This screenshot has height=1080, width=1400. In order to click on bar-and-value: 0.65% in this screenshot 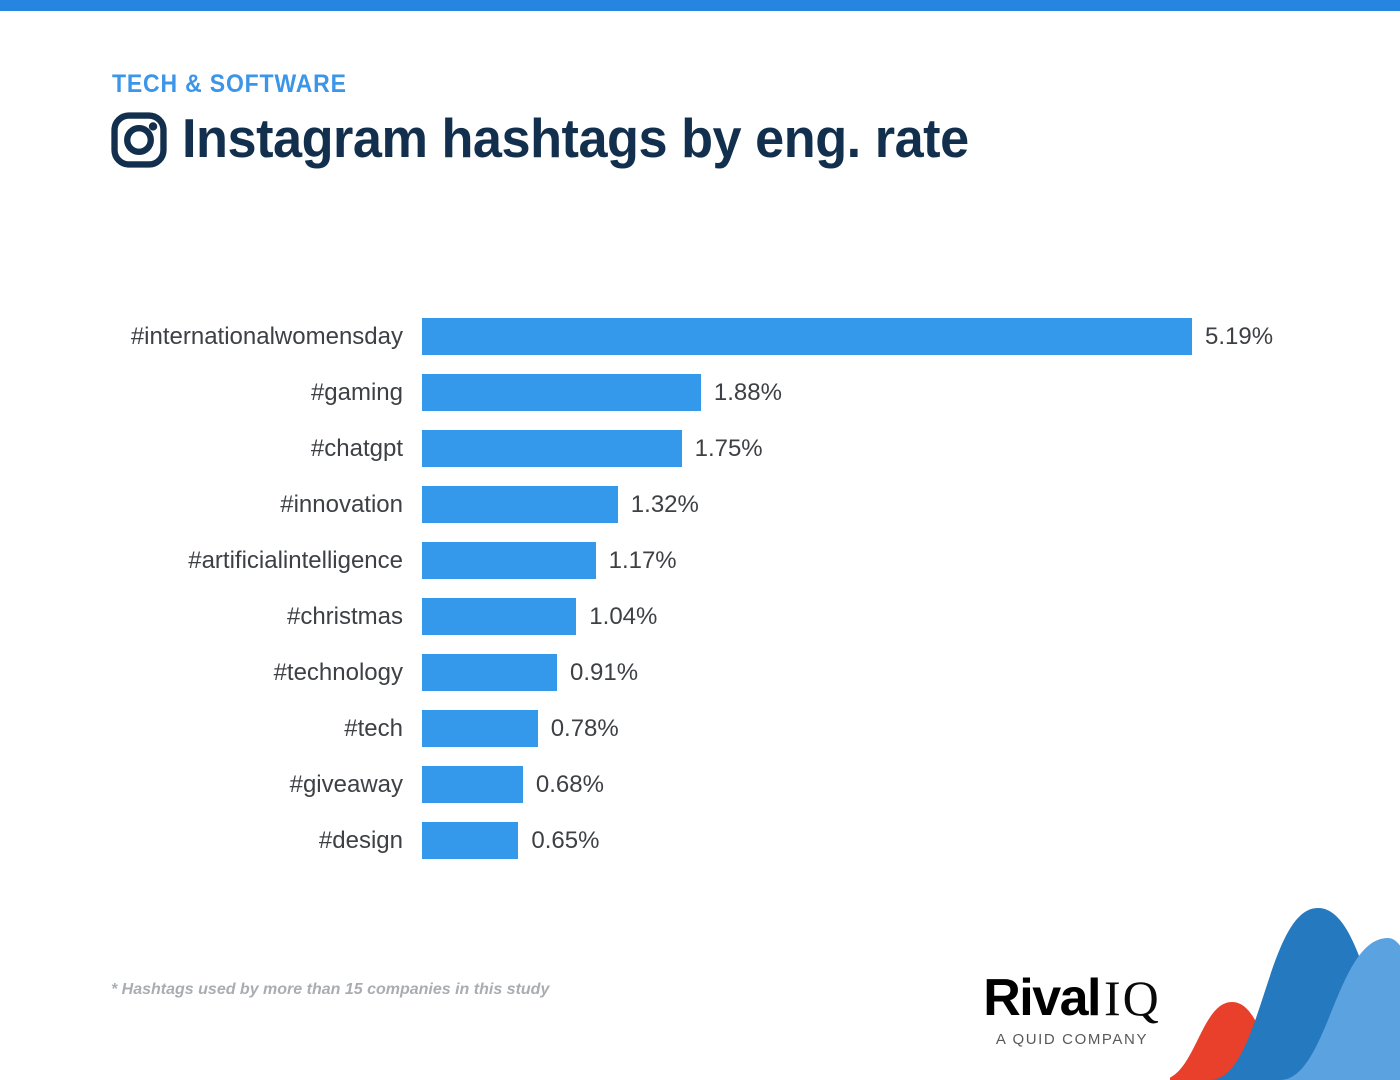, I will do `click(510, 840)`.